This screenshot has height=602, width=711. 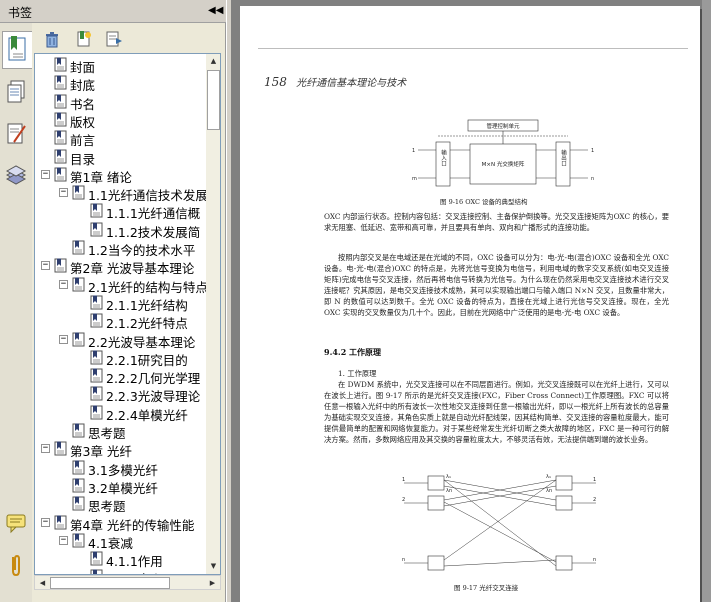 I want to click on bookmark-item: 2.2.1研究目的, so click(x=123, y=358).